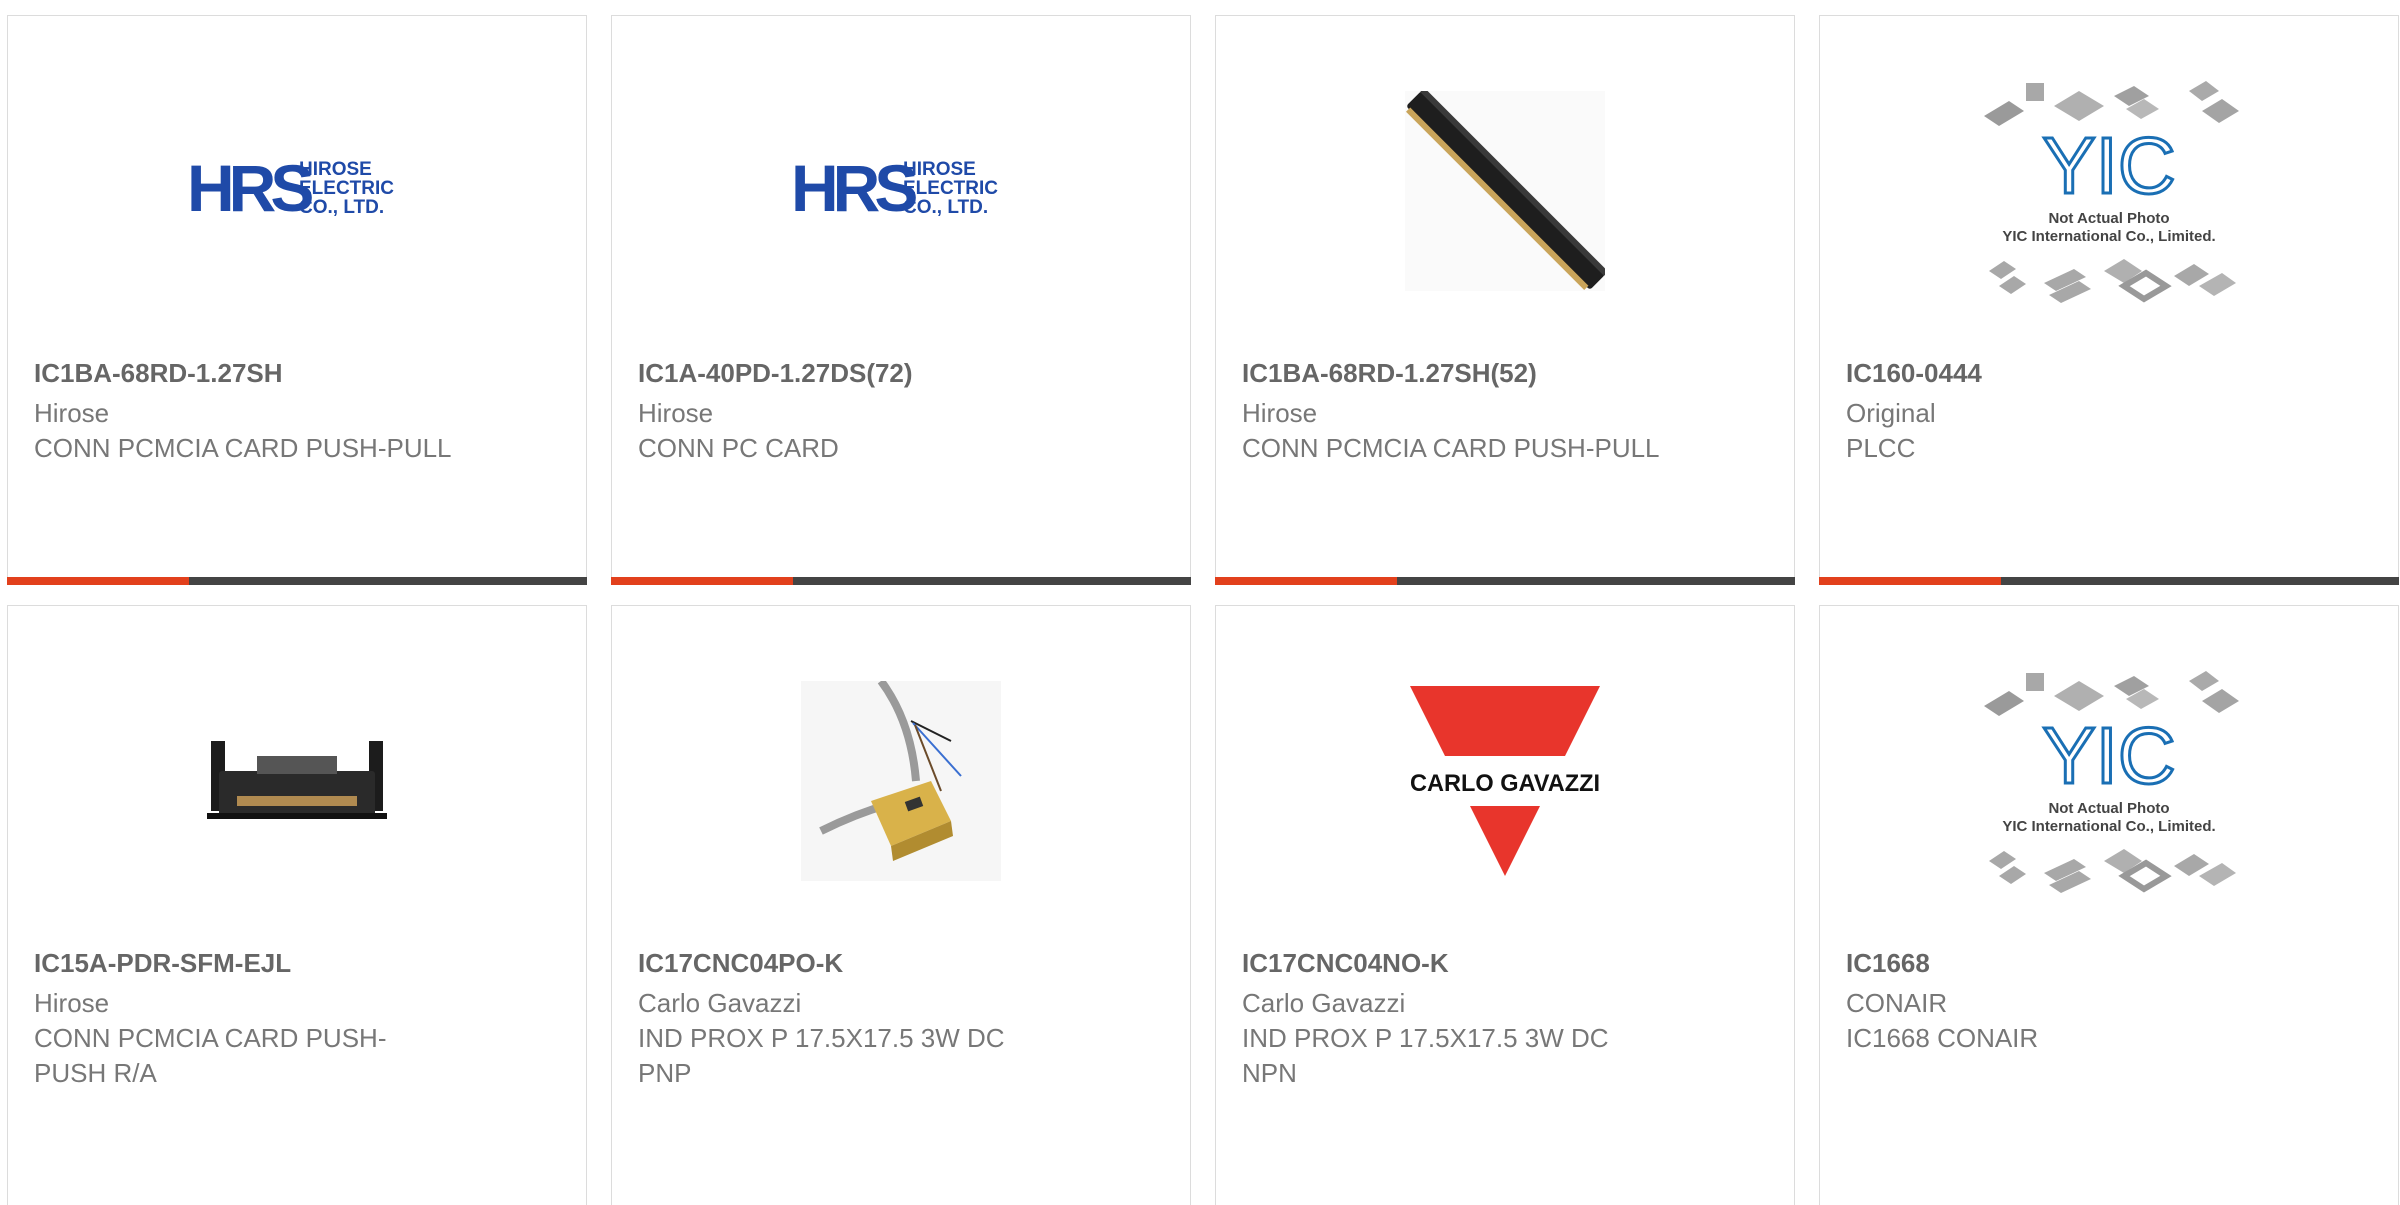 The height and width of the screenshot is (1205, 2400). Describe the element at coordinates (775, 373) in the screenshot. I see `part-number: IC1A-40PD-1.27DS(72)` at that location.